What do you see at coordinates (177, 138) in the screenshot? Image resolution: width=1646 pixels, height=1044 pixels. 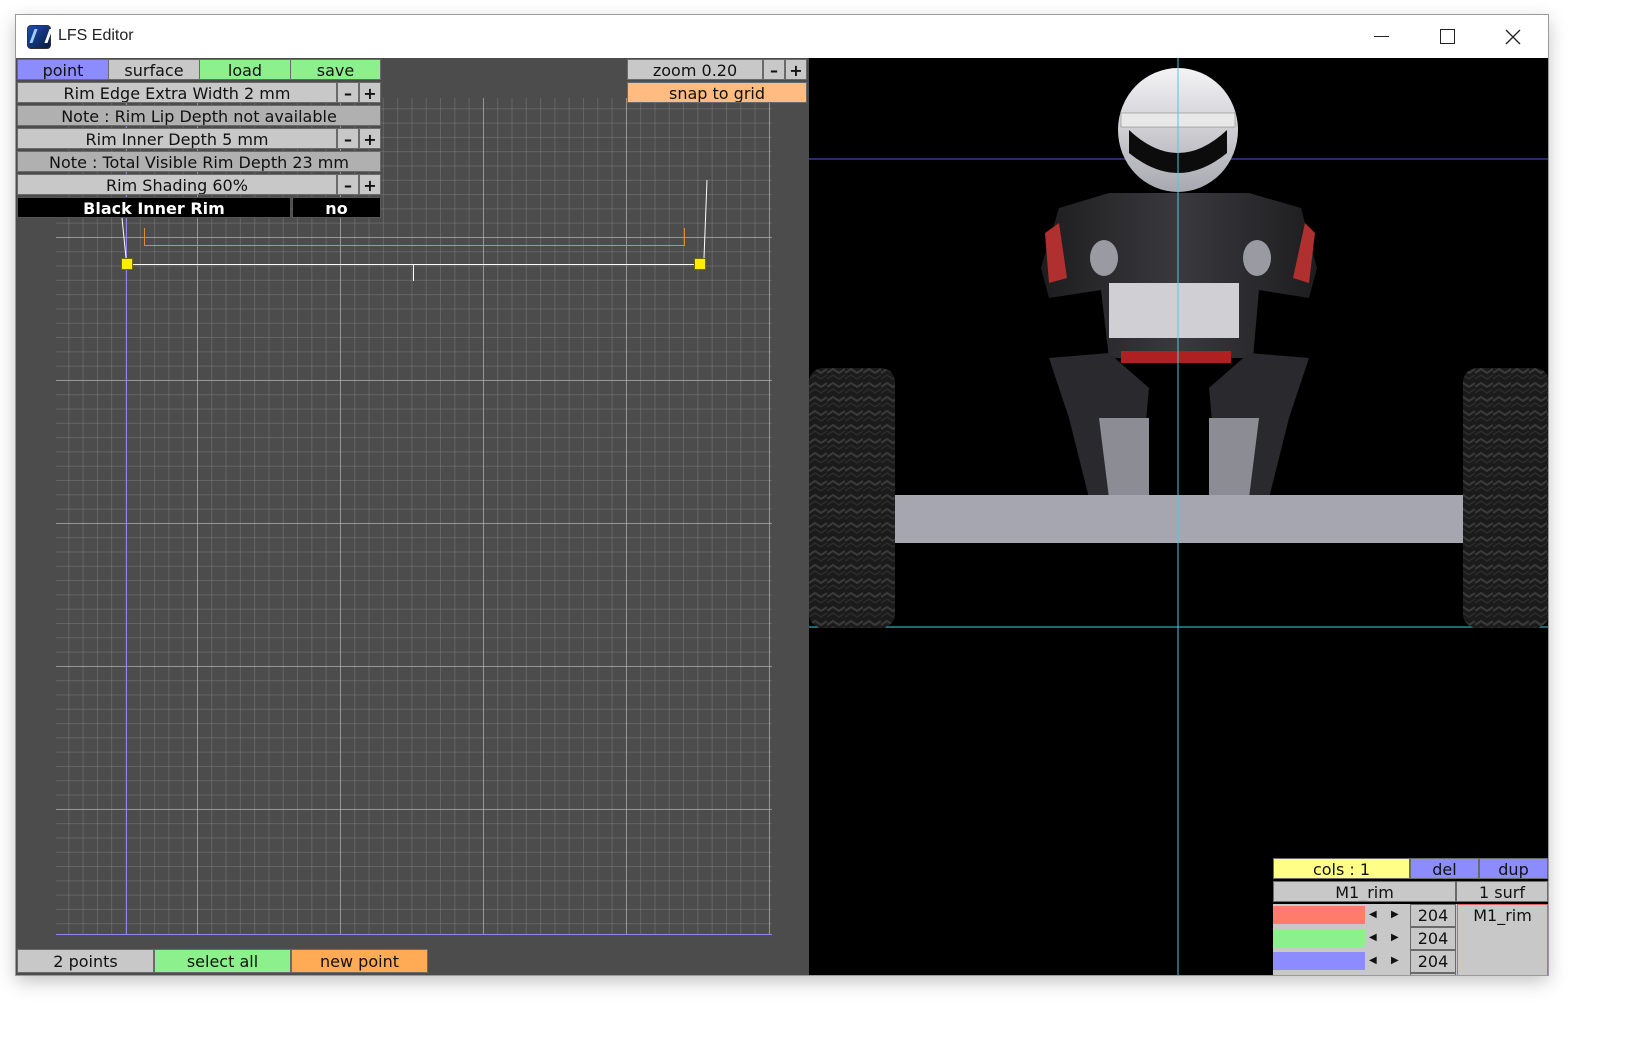 I see `rim-inner-depth-label: Rim Inner Depth 5 mm` at bounding box center [177, 138].